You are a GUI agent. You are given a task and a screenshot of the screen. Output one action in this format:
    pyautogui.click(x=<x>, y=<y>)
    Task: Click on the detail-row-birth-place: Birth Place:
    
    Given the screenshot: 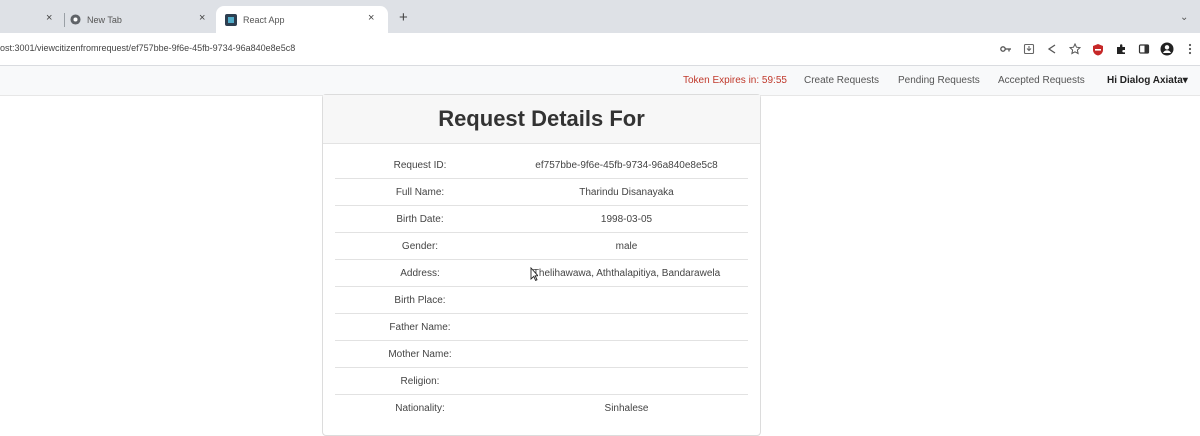 What is the action you would take?
    pyautogui.click(x=541, y=300)
    